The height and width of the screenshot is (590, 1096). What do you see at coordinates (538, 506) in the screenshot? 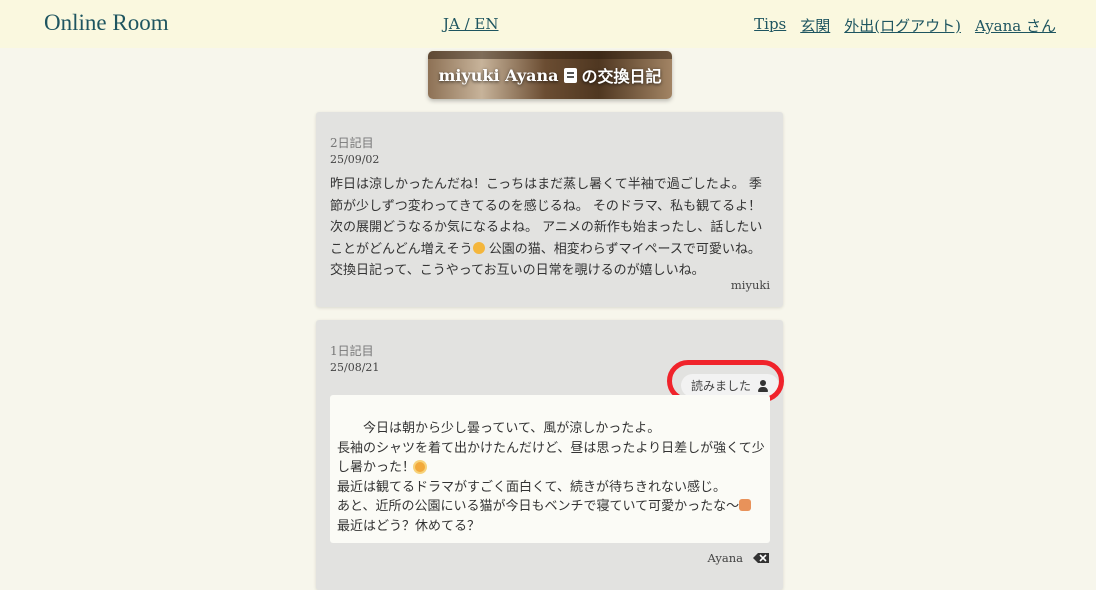
I see `entry-line: あと、近所の公園にいる猫が今日もベンチで寝ていて可愛かったな〜` at bounding box center [538, 506].